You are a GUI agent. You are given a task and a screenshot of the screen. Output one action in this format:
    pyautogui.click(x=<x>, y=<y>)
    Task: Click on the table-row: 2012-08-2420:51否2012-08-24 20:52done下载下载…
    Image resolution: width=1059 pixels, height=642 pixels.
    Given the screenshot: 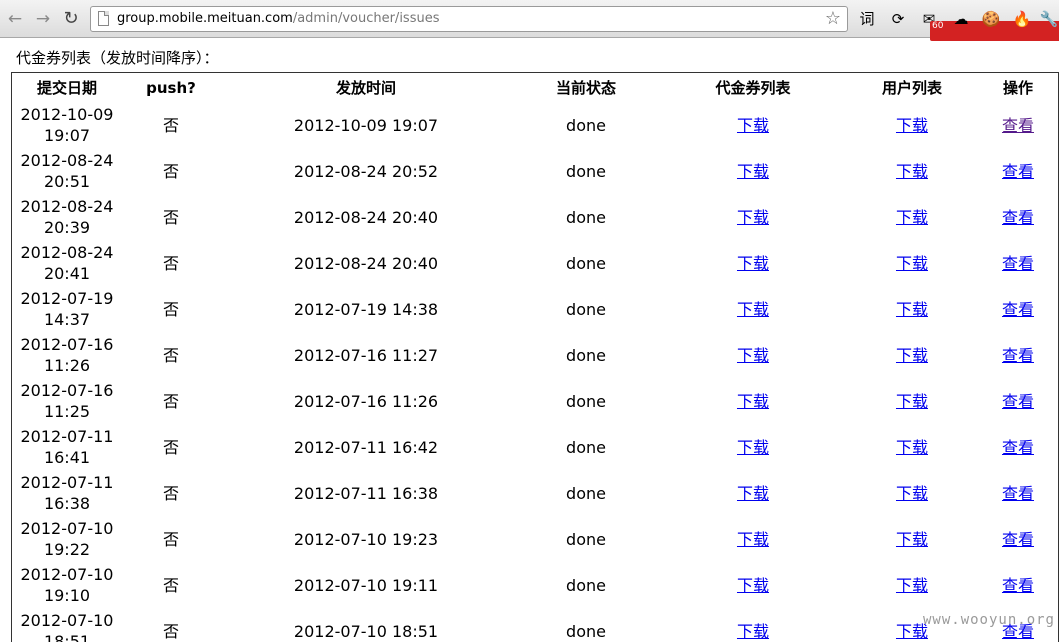 What is the action you would take?
    pyautogui.click(x=535, y=171)
    